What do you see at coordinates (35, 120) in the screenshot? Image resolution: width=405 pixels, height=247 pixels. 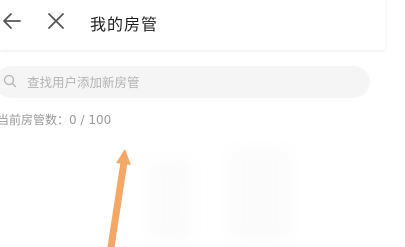 I see `admin-count-label: 当前房管数：` at bounding box center [35, 120].